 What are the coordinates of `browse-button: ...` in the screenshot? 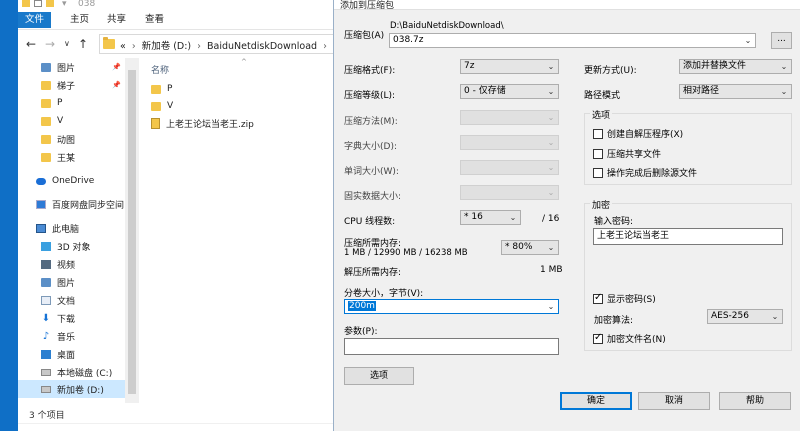 It's located at (781, 40).